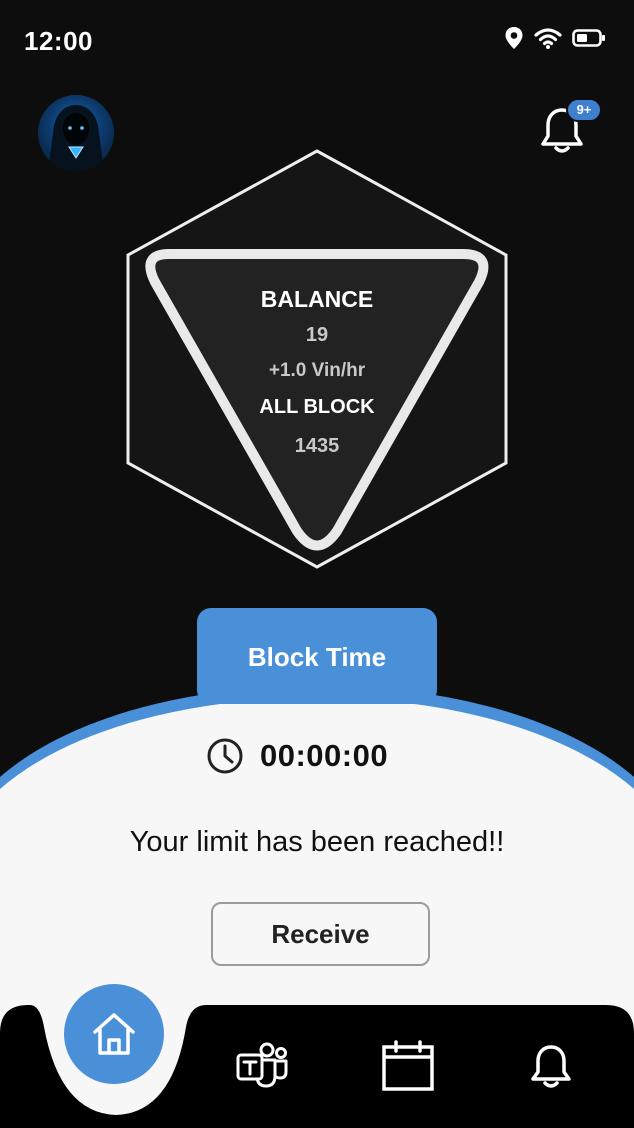  I want to click on home-icon, so click(114, 1034).